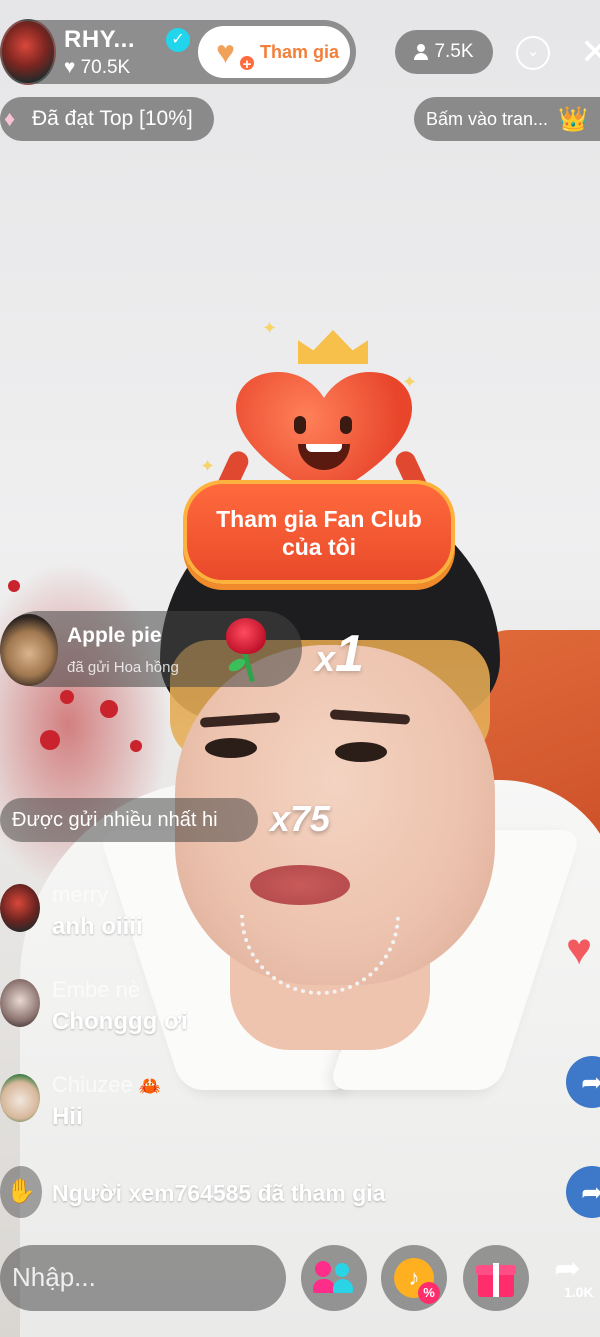  What do you see at coordinates (236, 54) in the screenshot?
I see `fan-club-heart-icon: ♥ +` at bounding box center [236, 54].